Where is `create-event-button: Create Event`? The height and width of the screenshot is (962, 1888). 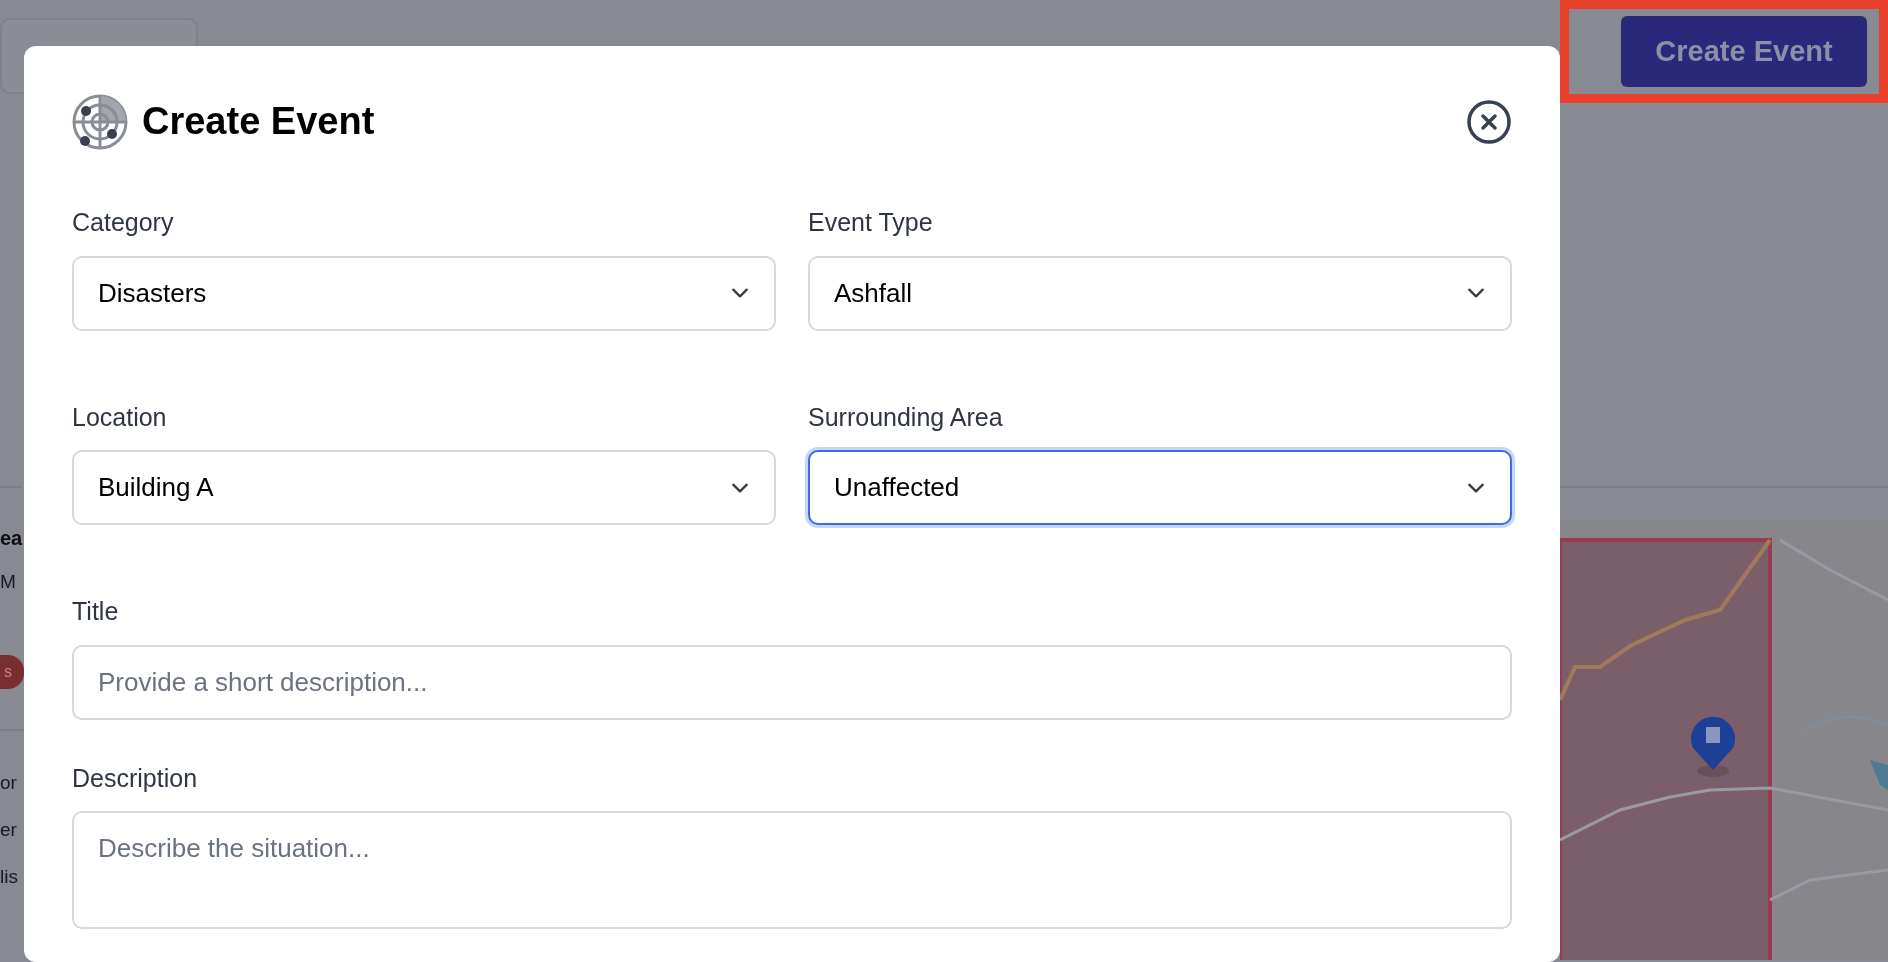 create-event-button: Create Event is located at coordinates (1744, 51).